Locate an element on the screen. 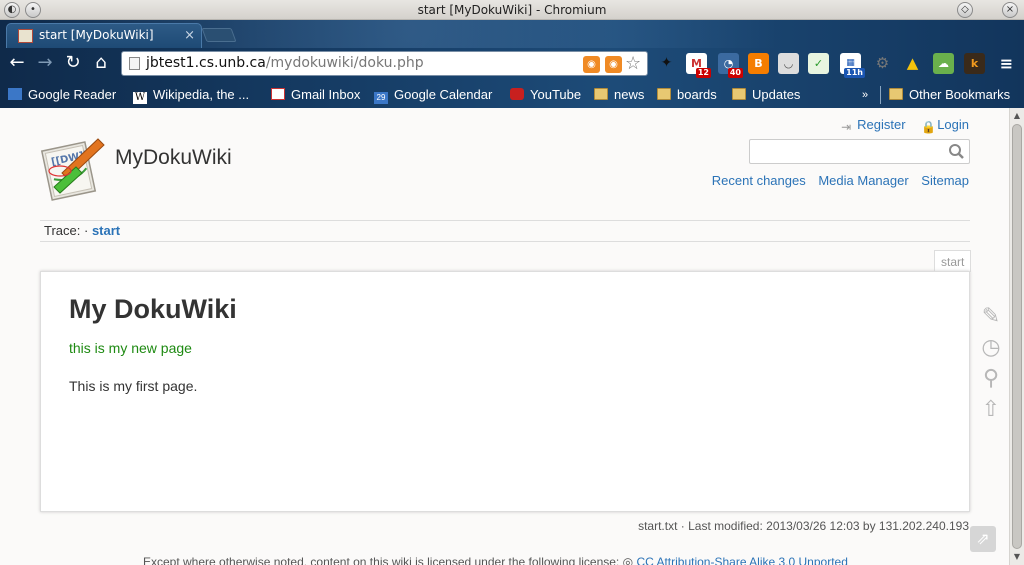 This screenshot has width=1024, height=565. bird-icon: ✦ is located at coordinates (666, 63).